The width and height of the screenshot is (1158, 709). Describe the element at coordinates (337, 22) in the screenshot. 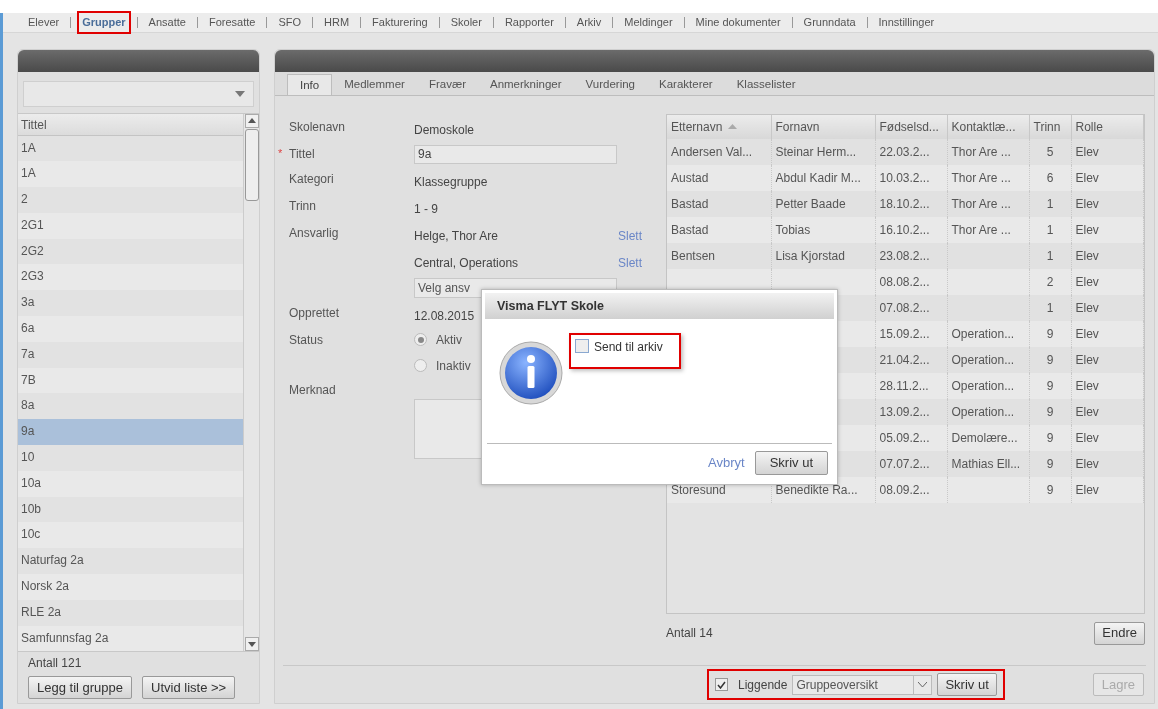

I see `nav-link: HRM` at that location.